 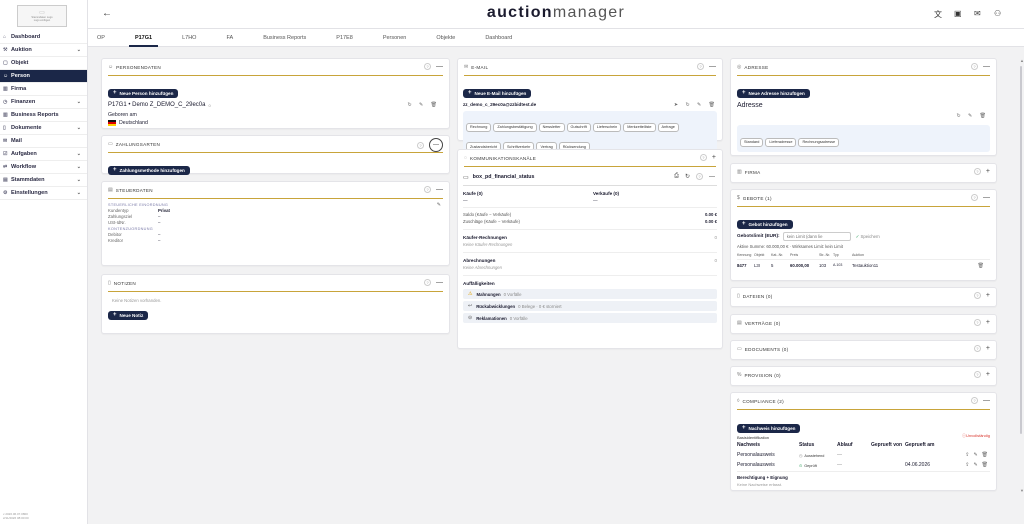 I want to click on email-category-chip: Anfrage, so click(x=668, y=127).